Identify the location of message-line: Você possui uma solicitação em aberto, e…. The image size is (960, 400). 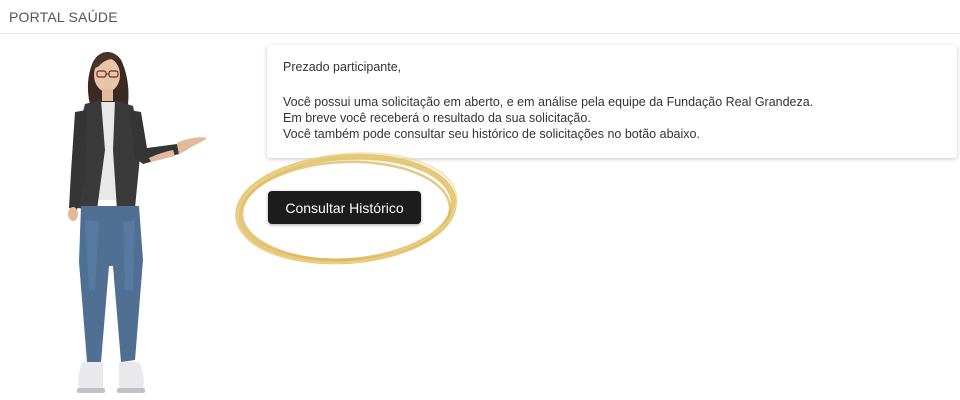
(548, 102).